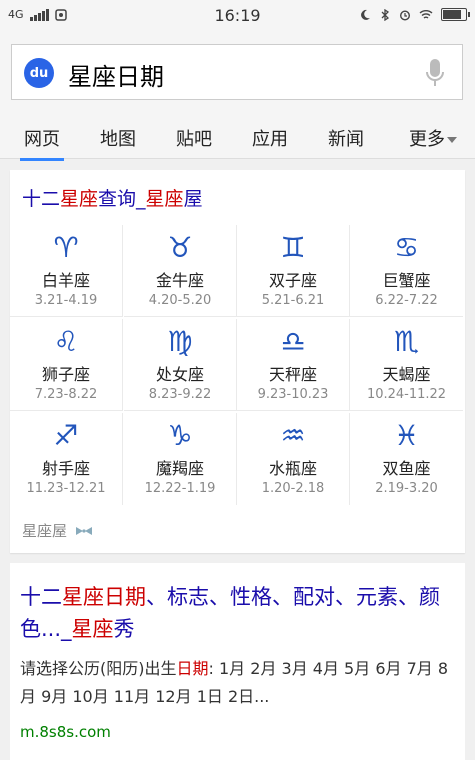 This screenshot has width=475, height=760. What do you see at coordinates (65, 468) in the screenshot?
I see `zodiac-name: 射手座` at bounding box center [65, 468].